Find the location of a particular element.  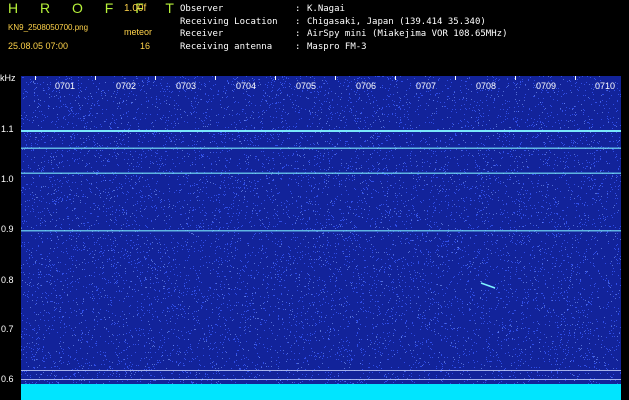

bottom-band is located at coordinates (321, 392).